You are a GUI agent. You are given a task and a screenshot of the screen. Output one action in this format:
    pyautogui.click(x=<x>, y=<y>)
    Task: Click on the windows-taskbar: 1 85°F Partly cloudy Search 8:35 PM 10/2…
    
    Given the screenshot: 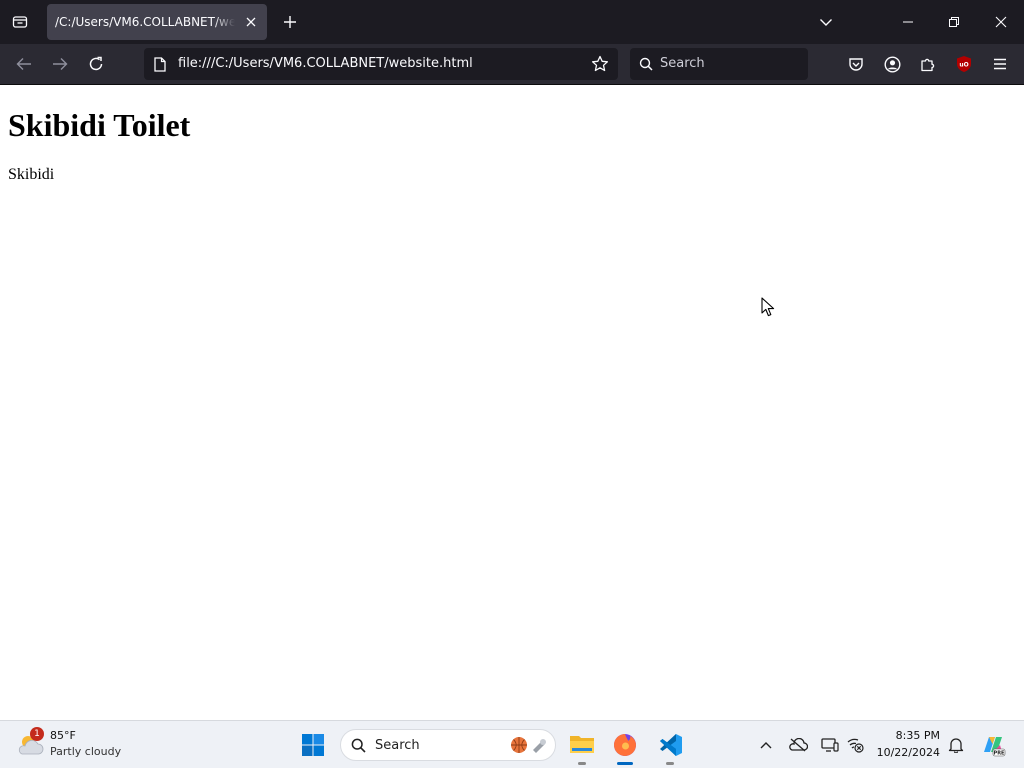 What is the action you would take?
    pyautogui.click(x=512, y=744)
    